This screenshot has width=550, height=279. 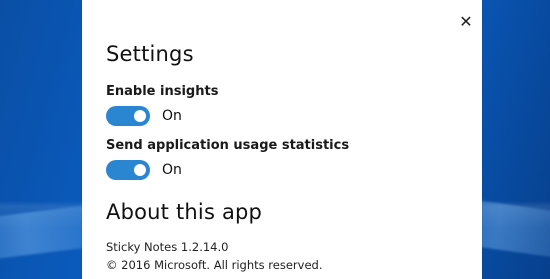 I want to click on enable-insights-toggle, so click(x=128, y=116).